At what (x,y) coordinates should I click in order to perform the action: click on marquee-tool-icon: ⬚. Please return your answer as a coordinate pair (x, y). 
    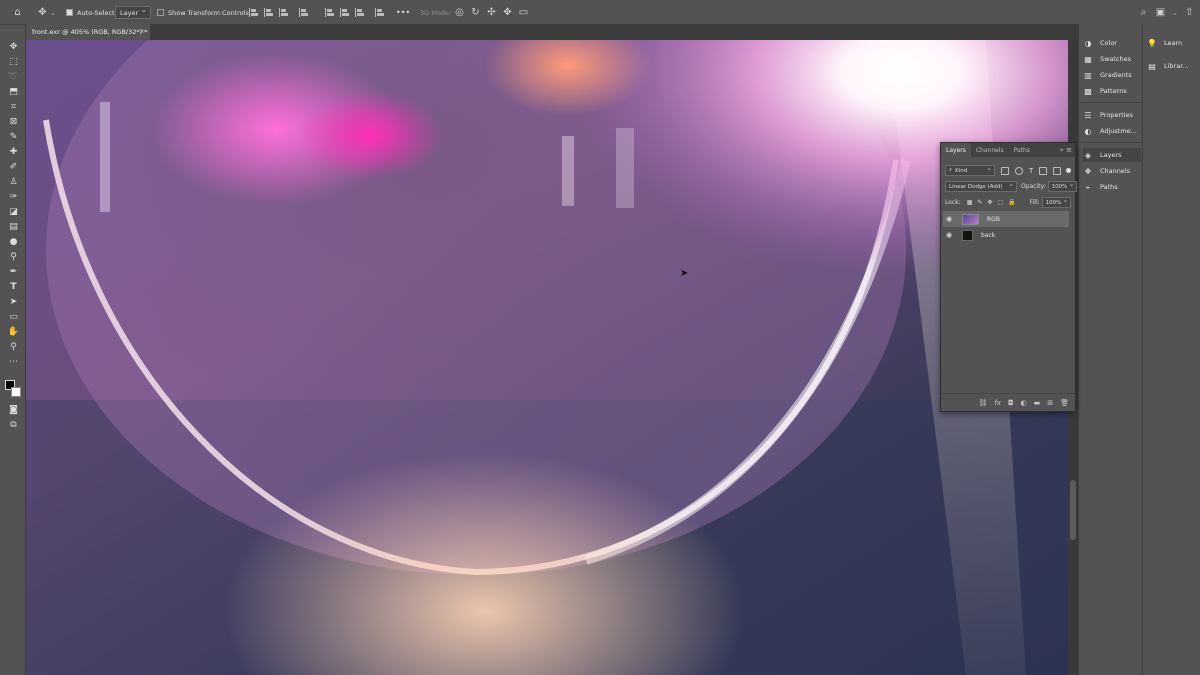
    Looking at the image, I should click on (13, 61).